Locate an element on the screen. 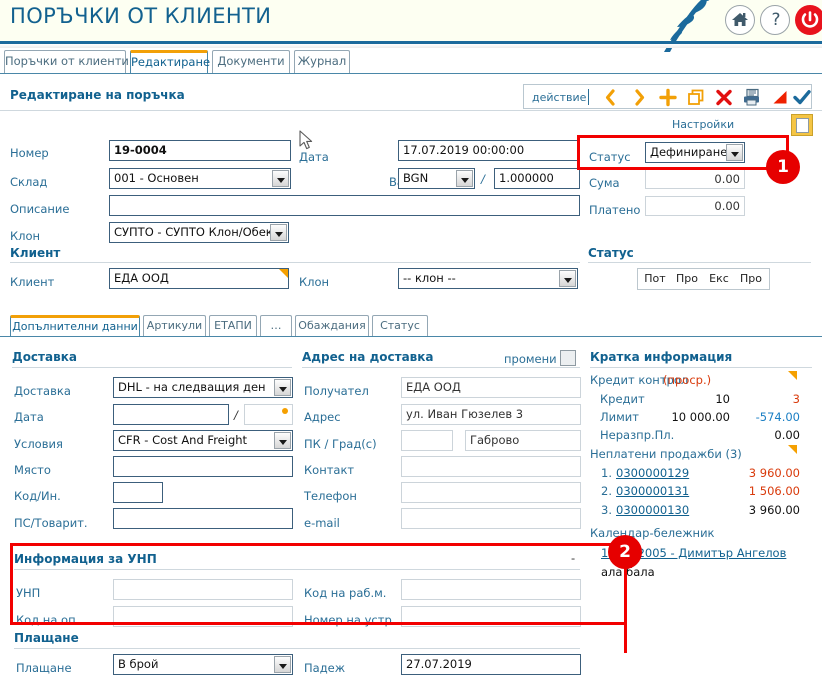  unp-collapse-marker: - is located at coordinates (573, 558).